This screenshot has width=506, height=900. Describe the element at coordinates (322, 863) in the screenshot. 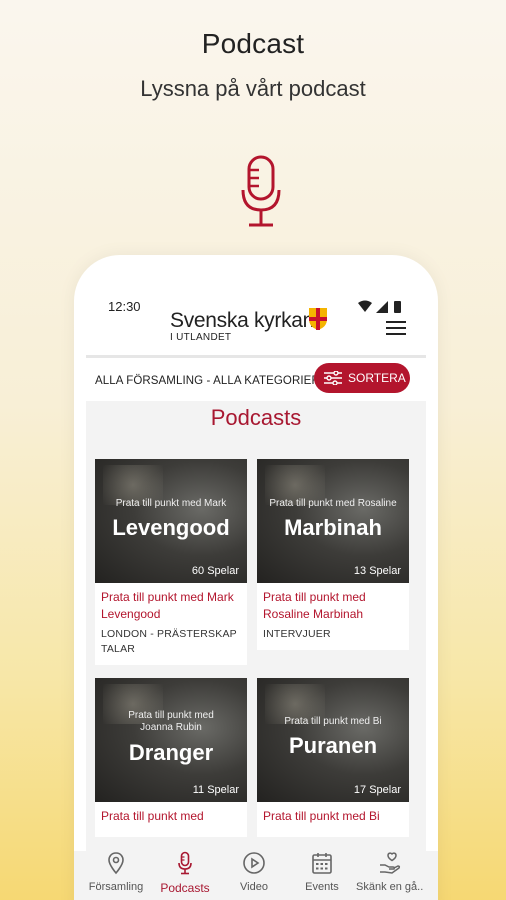

I see `calendar-icon` at that location.